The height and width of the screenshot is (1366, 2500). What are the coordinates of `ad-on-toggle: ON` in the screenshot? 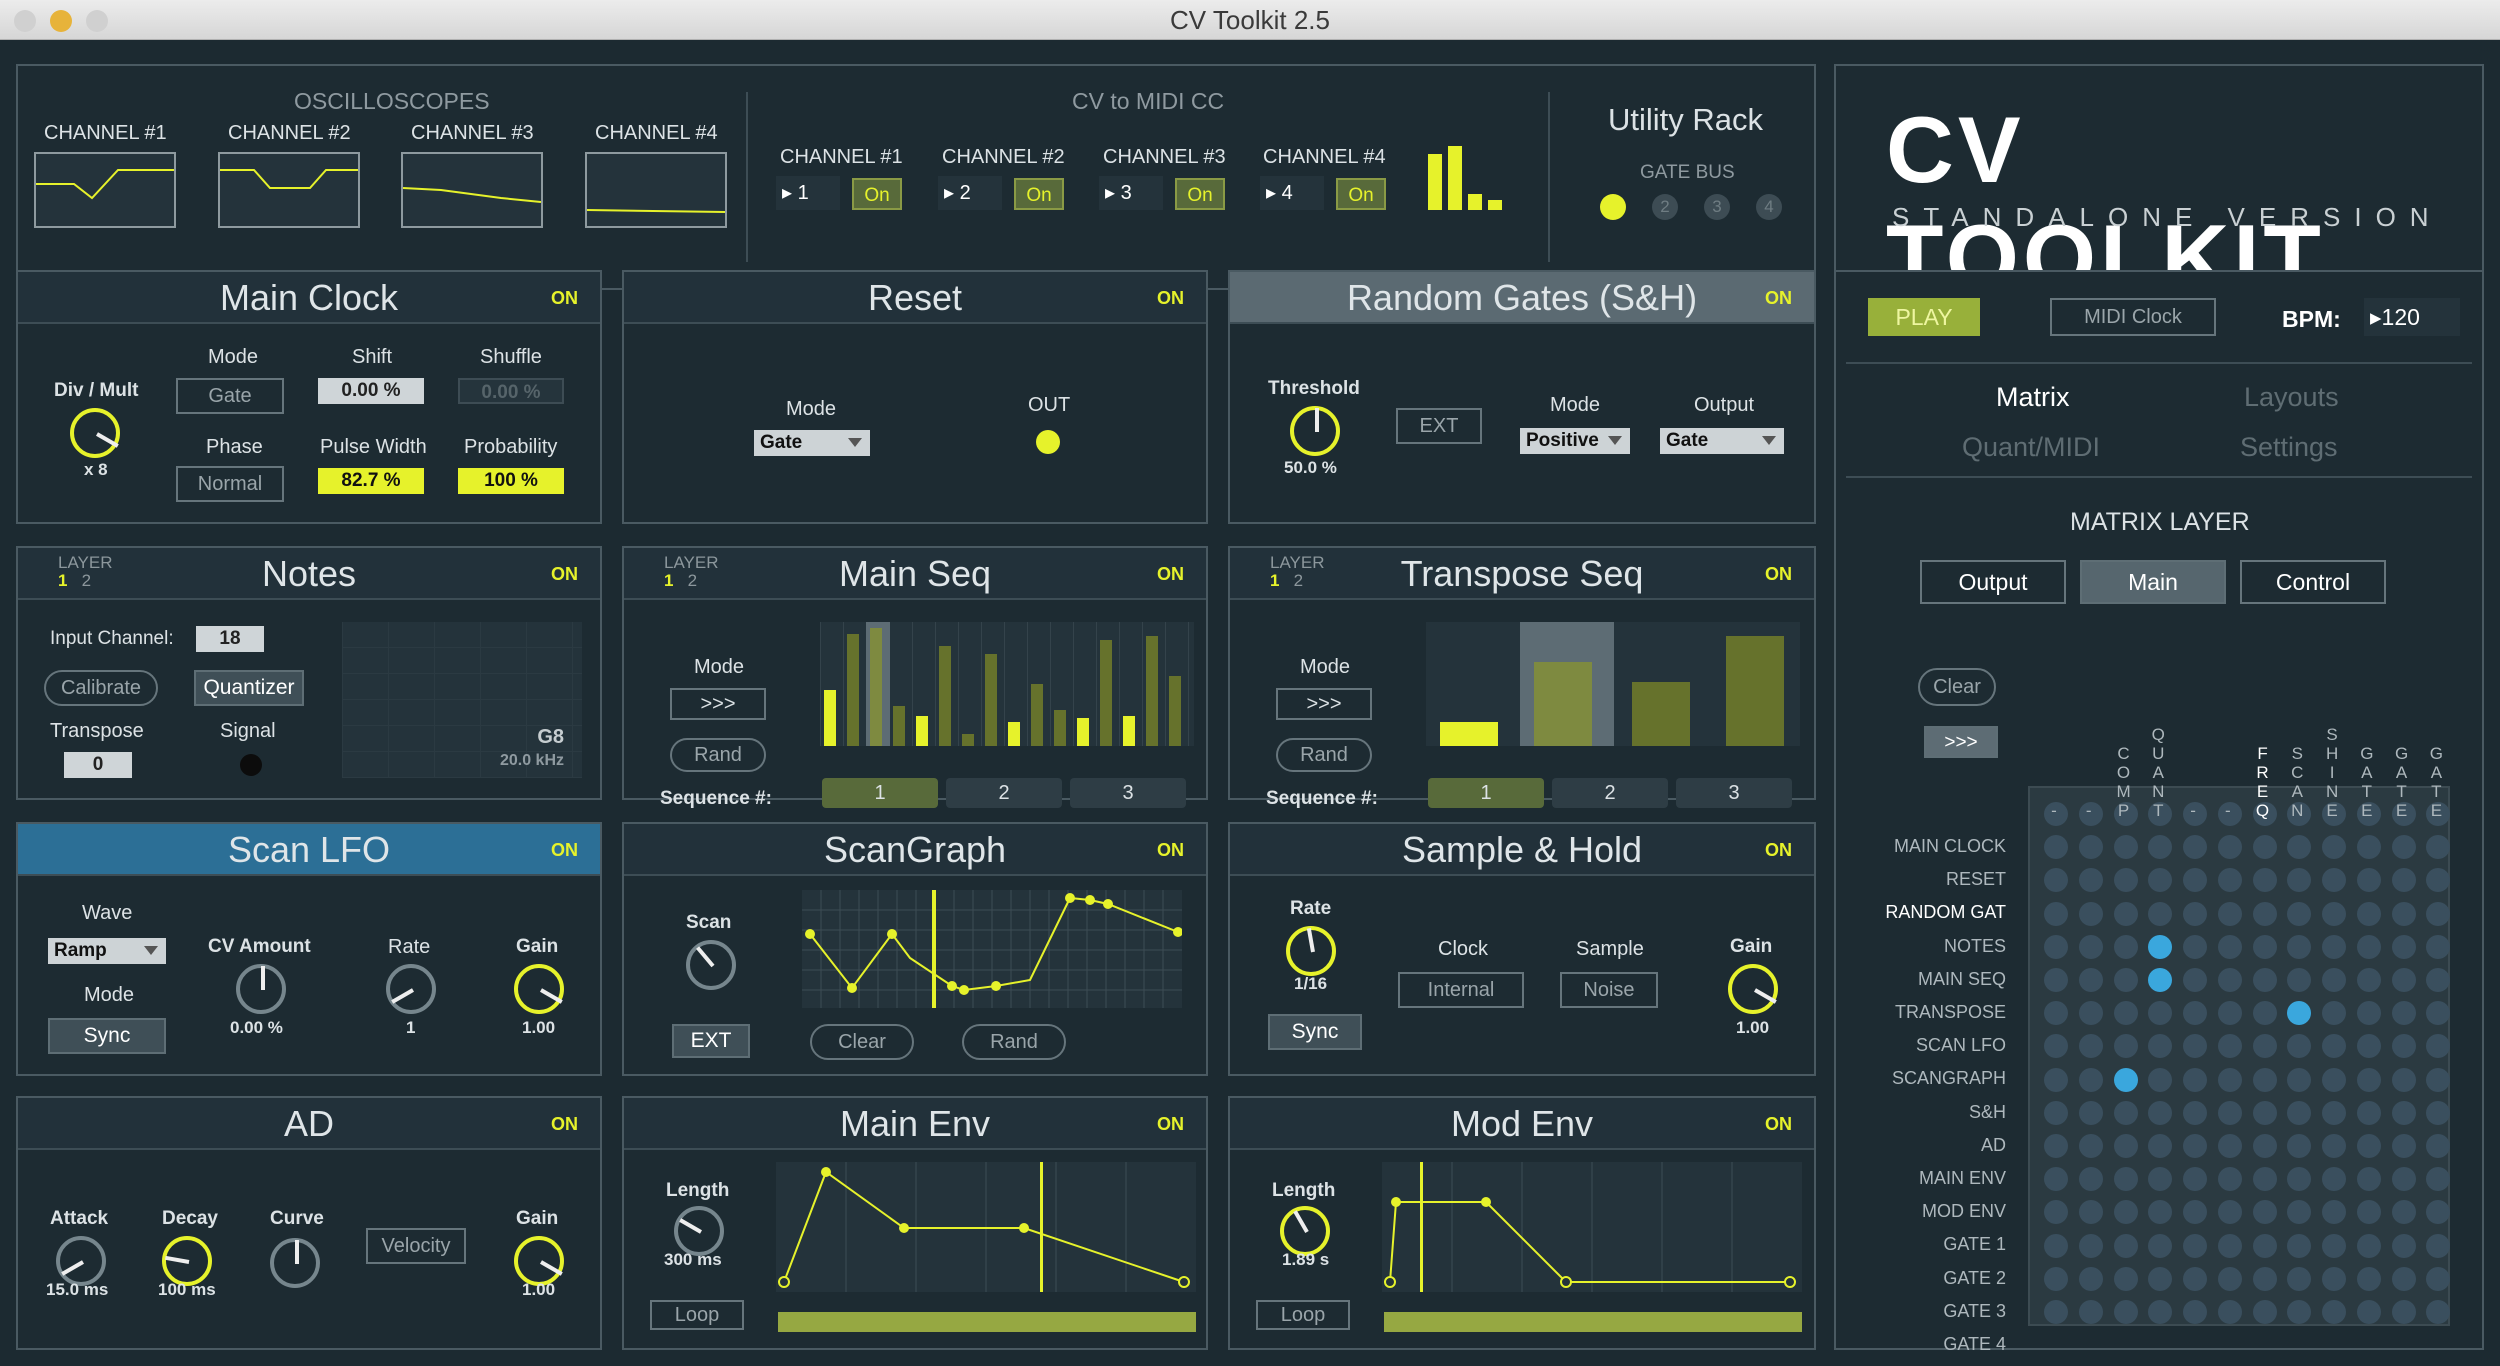 It's located at (564, 1124).